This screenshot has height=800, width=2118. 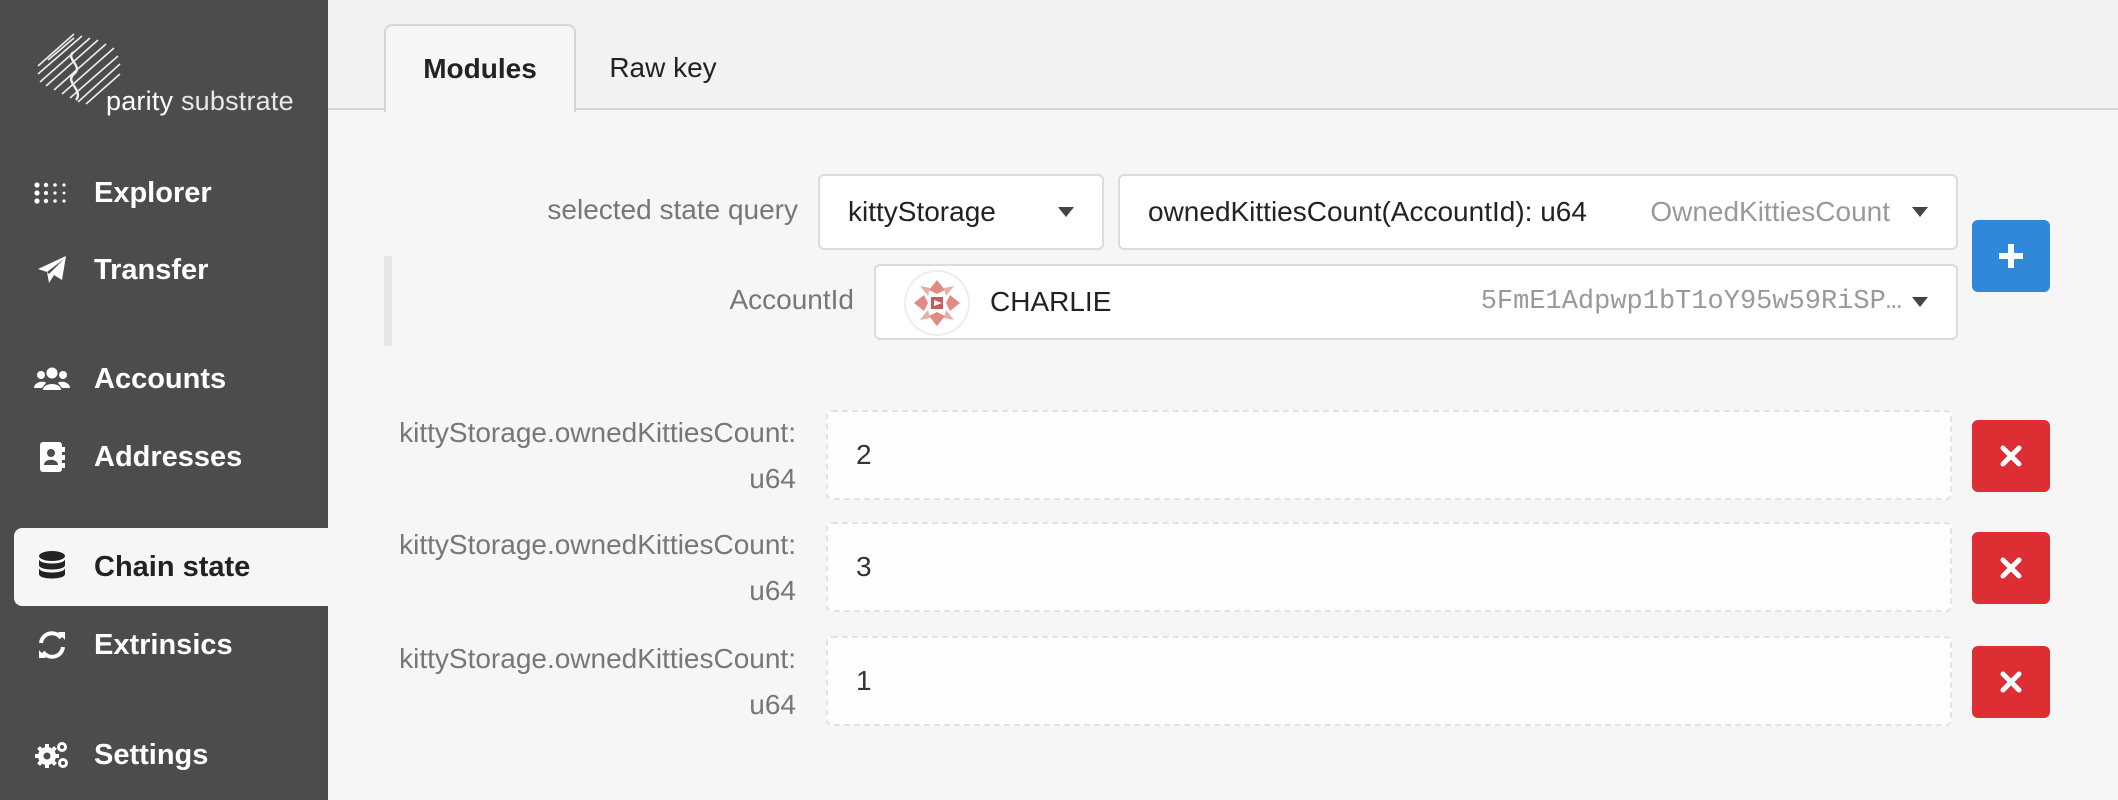 I want to click on sidebar-item-label: Transfer, so click(x=151, y=269).